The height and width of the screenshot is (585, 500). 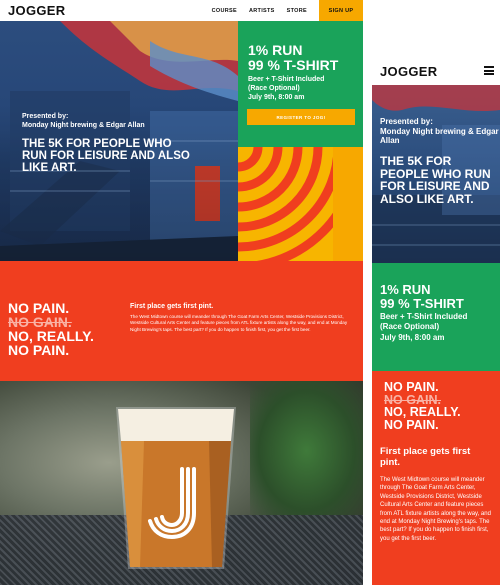 I want to click on mobile-logo: JOGGER, so click(x=408, y=71).